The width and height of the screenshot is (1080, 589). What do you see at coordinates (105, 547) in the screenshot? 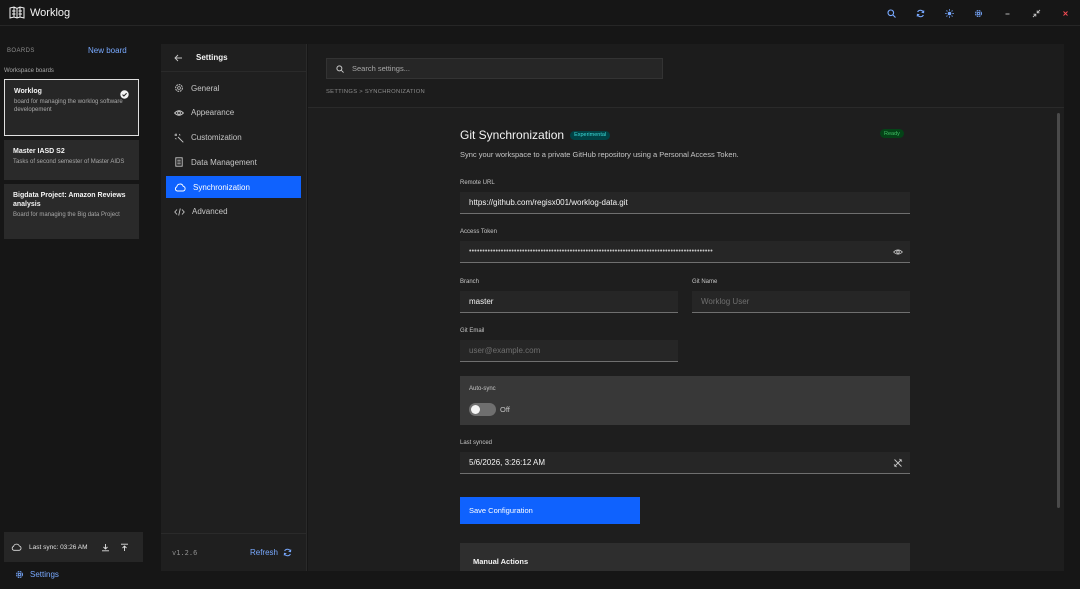
I see `download-icon` at bounding box center [105, 547].